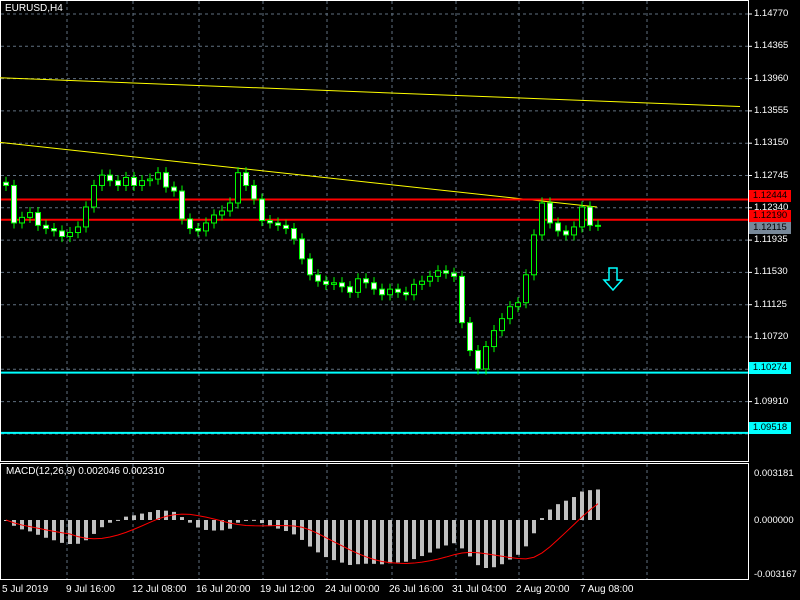  Describe the element at coordinates (770, 368) in the screenshot. I see `support-1-tag: 1.10274` at that location.